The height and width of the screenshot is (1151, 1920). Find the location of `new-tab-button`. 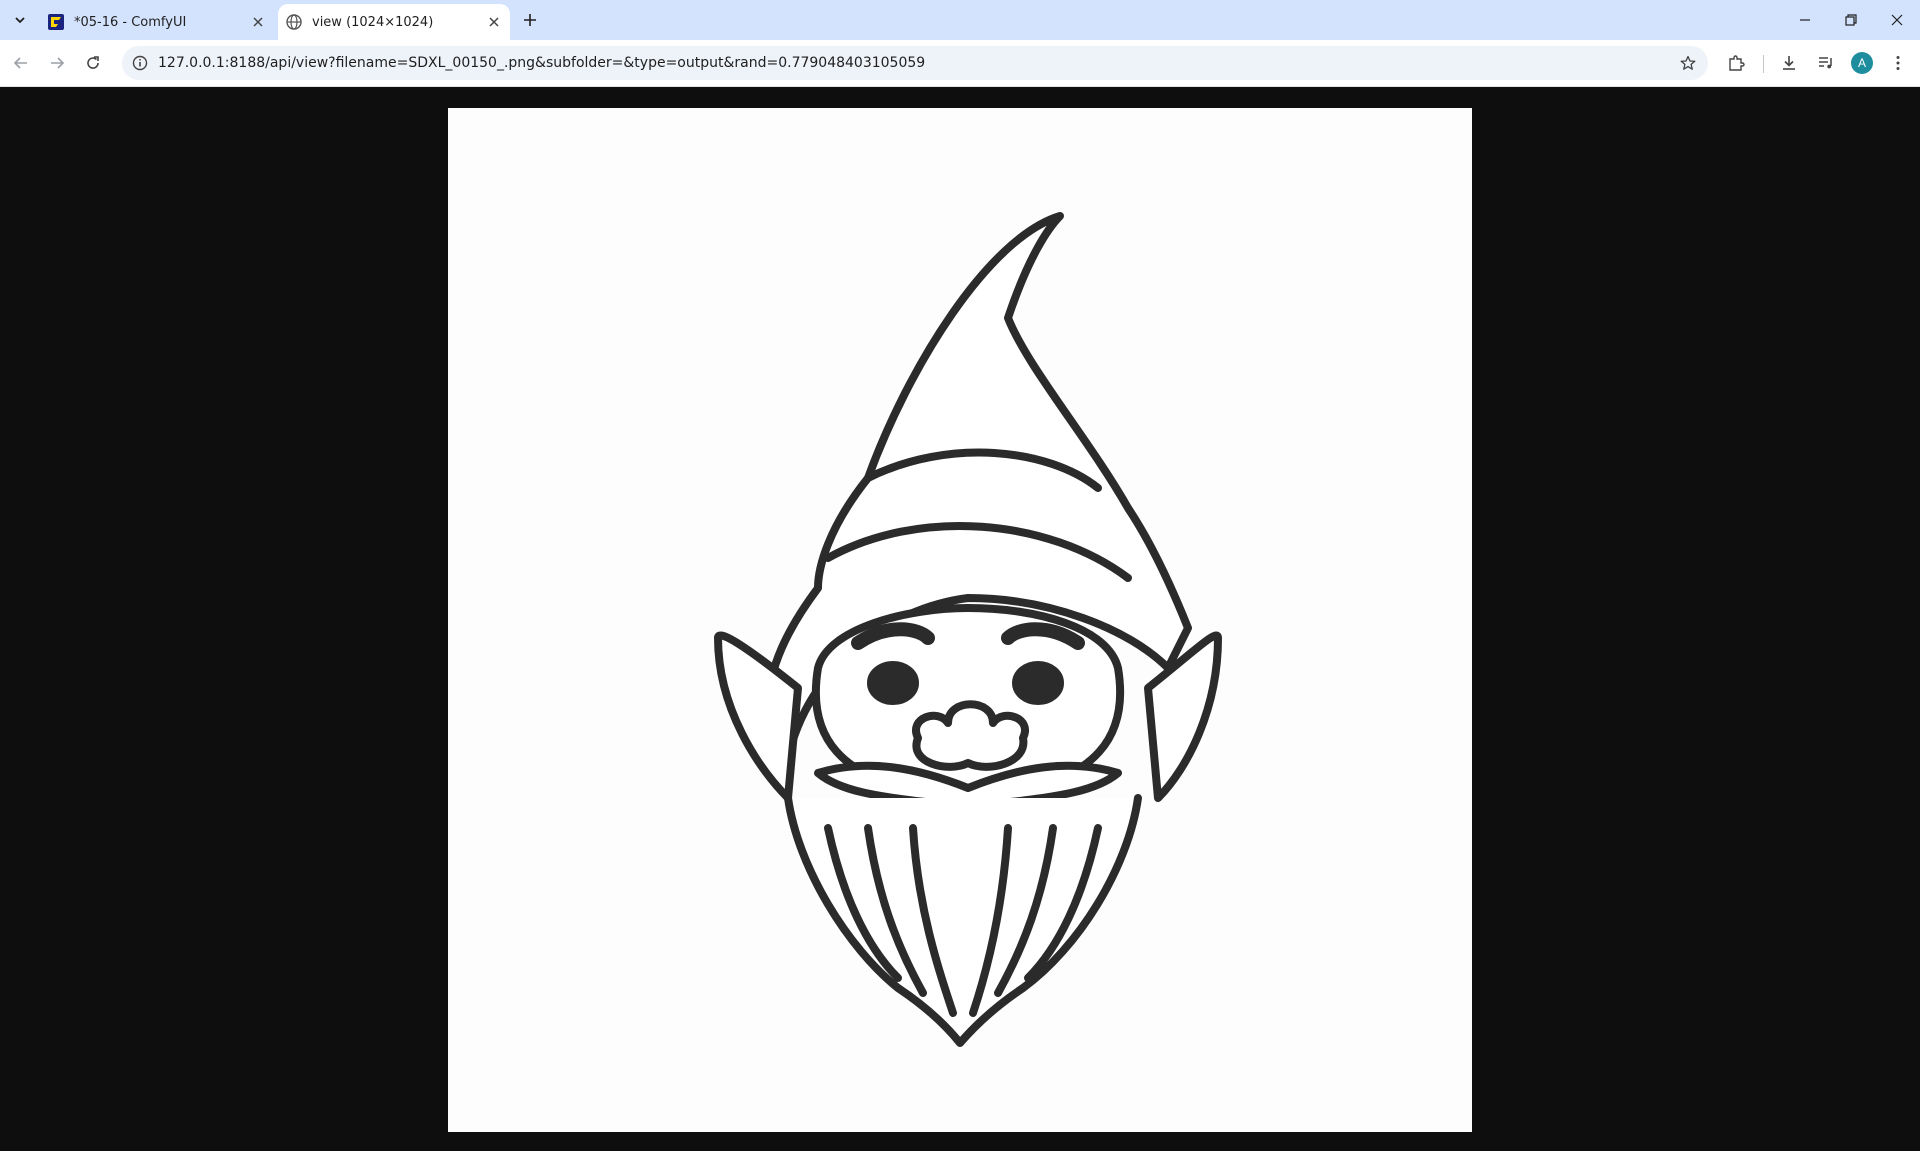

new-tab-button is located at coordinates (530, 20).